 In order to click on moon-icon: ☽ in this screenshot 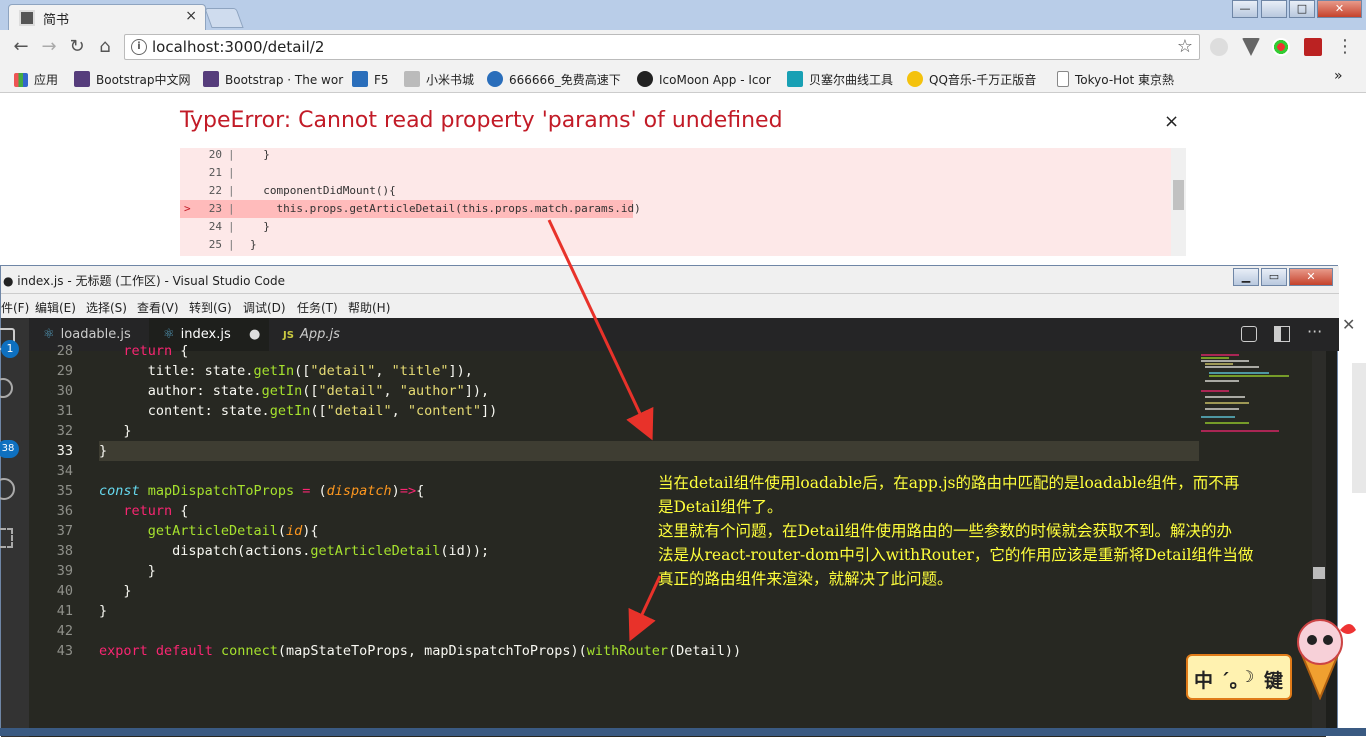, I will do `click(1247, 676)`.